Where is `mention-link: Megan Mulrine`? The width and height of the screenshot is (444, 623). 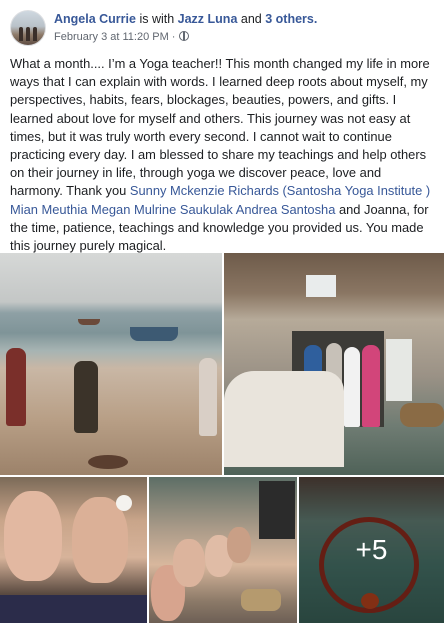 mention-link: Megan Mulrine is located at coordinates (133, 209).